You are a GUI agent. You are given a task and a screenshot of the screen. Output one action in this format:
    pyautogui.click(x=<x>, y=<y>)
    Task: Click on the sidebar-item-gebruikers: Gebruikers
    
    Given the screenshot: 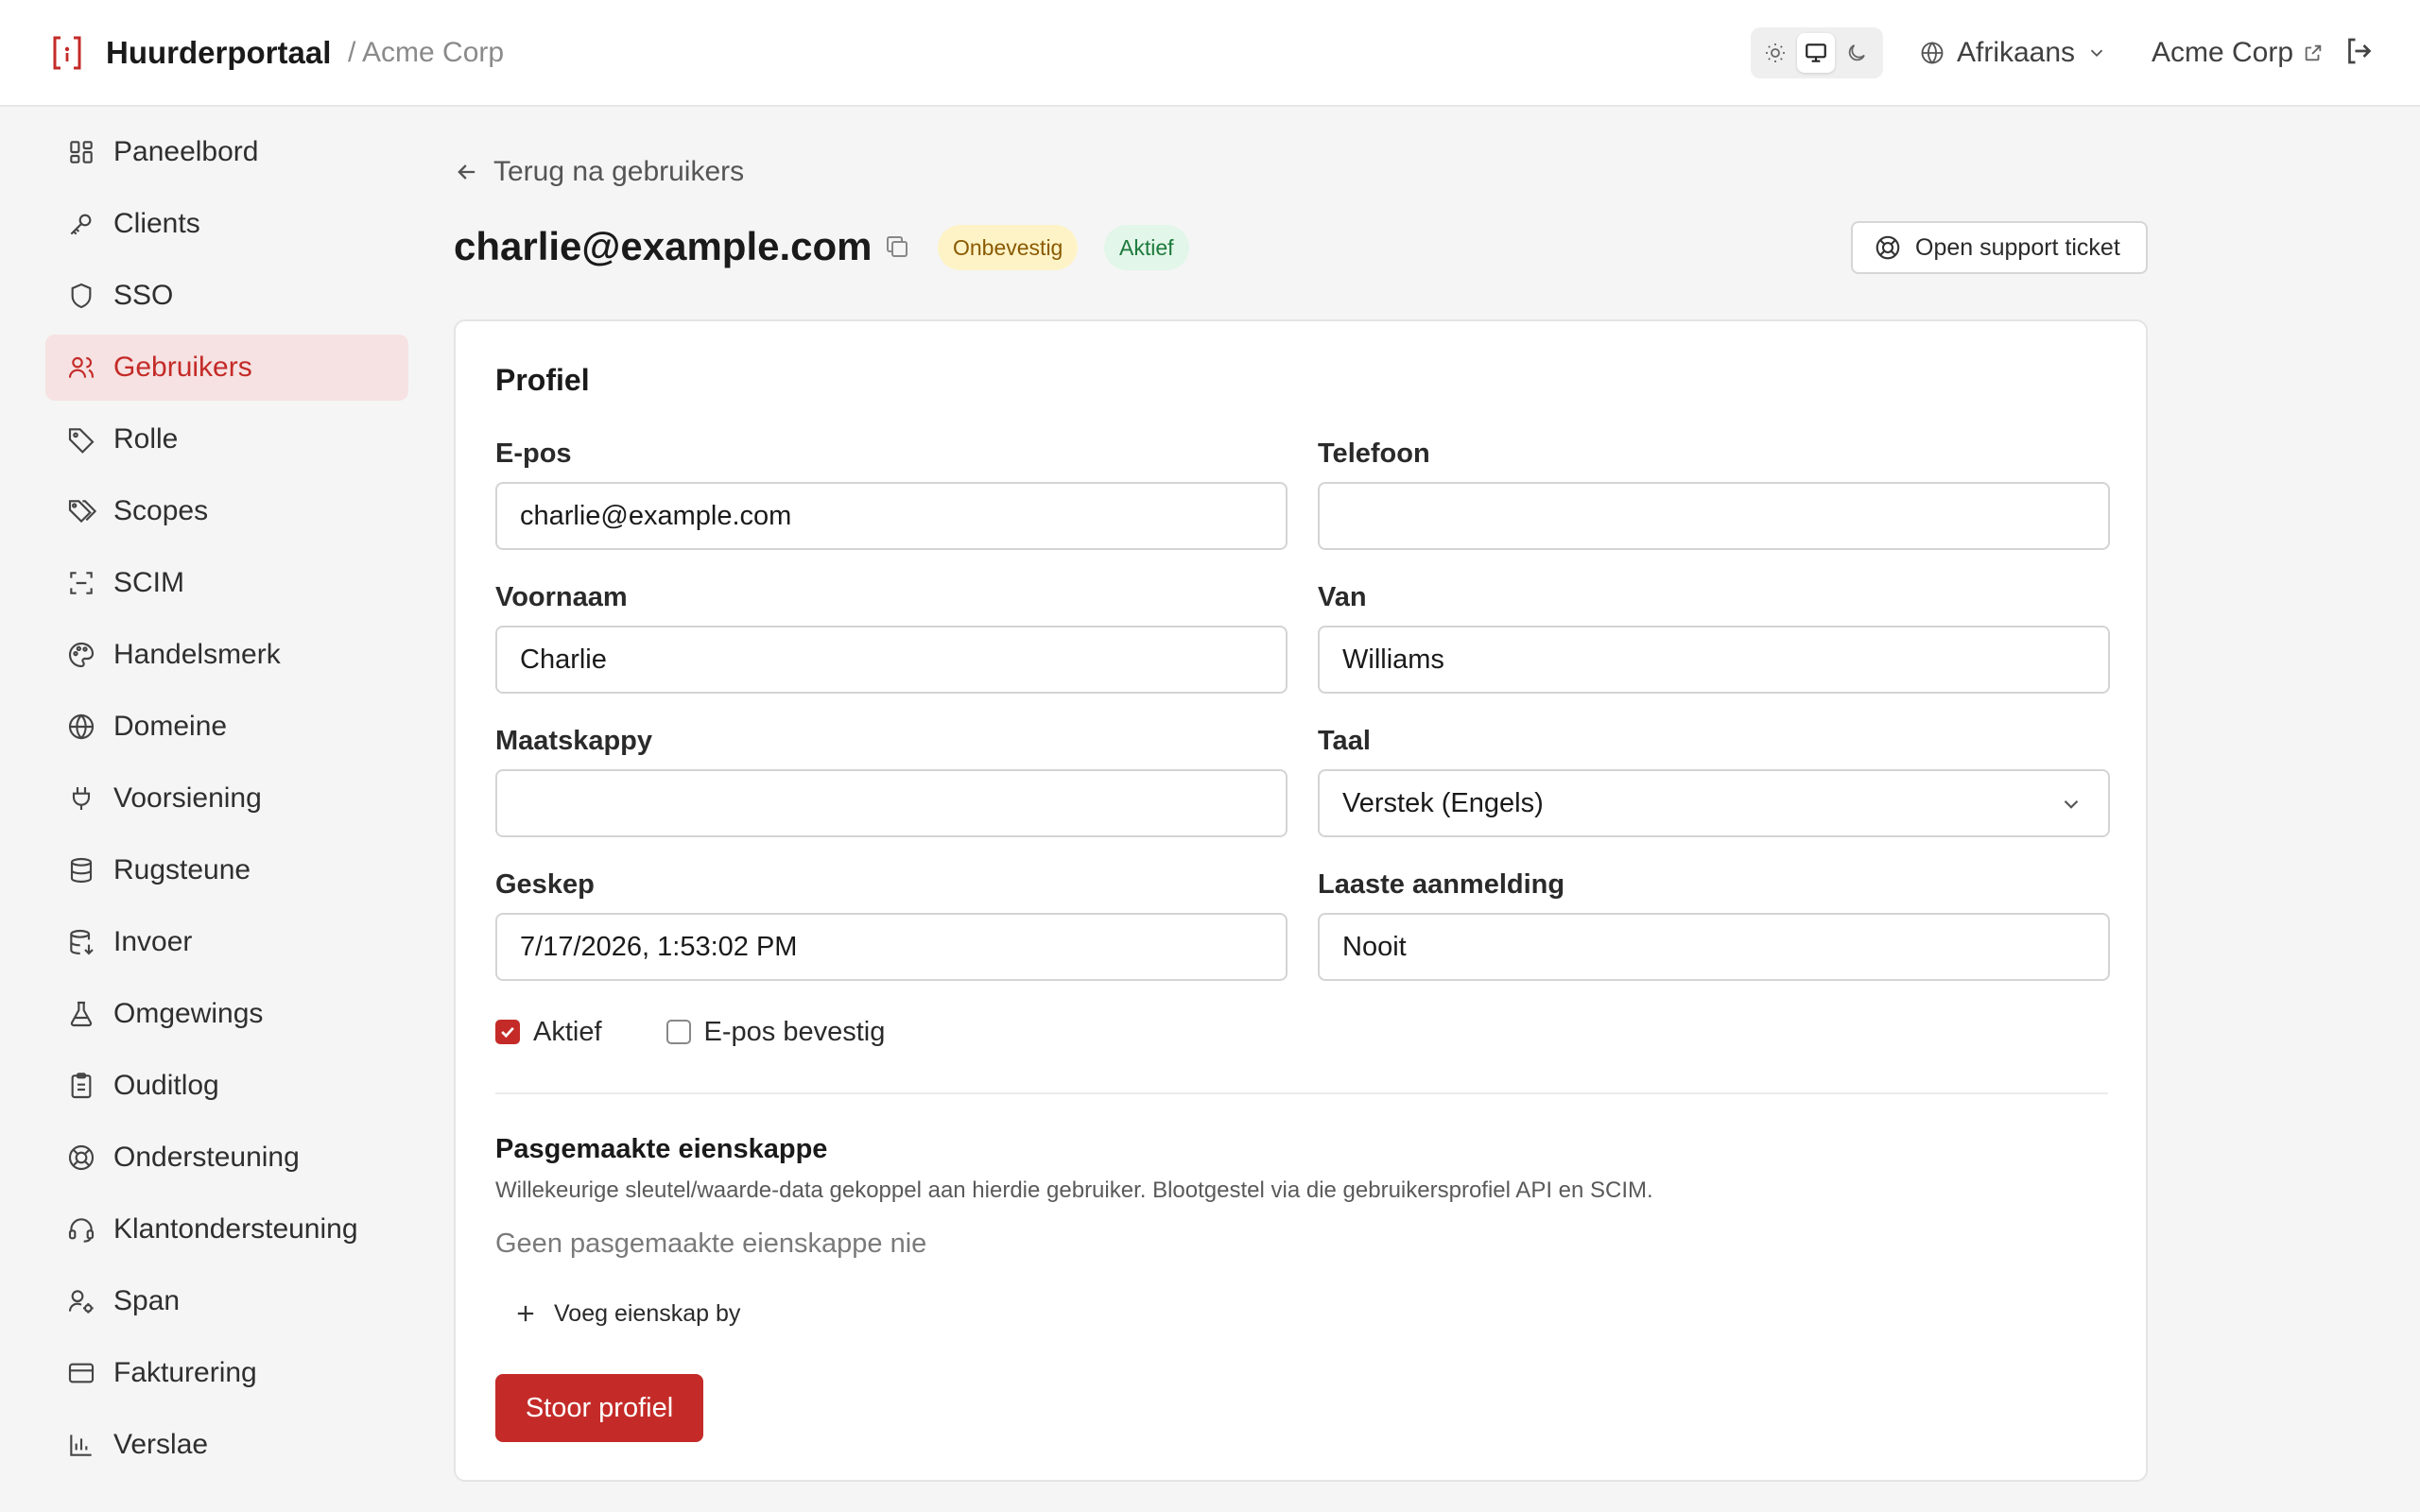 What is the action you would take?
    pyautogui.click(x=226, y=368)
    